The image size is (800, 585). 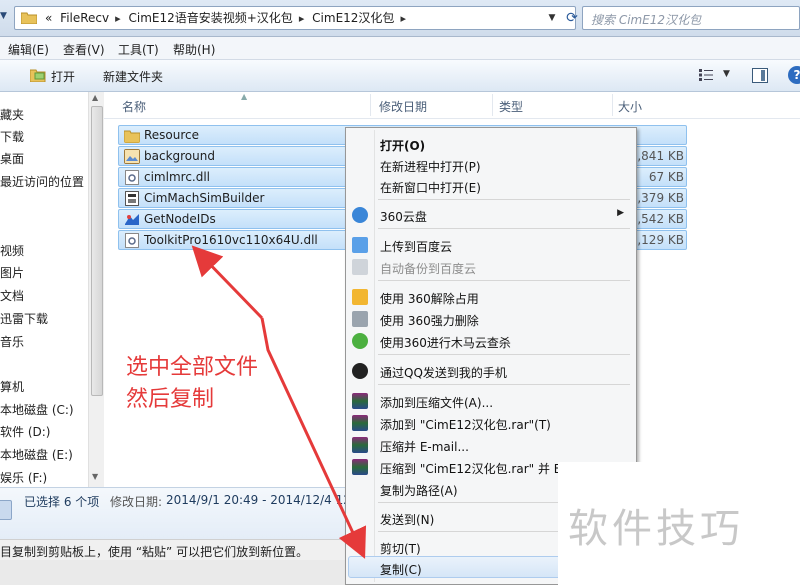 I want to click on menu-item-qq-send: 通过QQ发送到我的手机, so click(x=491, y=371).